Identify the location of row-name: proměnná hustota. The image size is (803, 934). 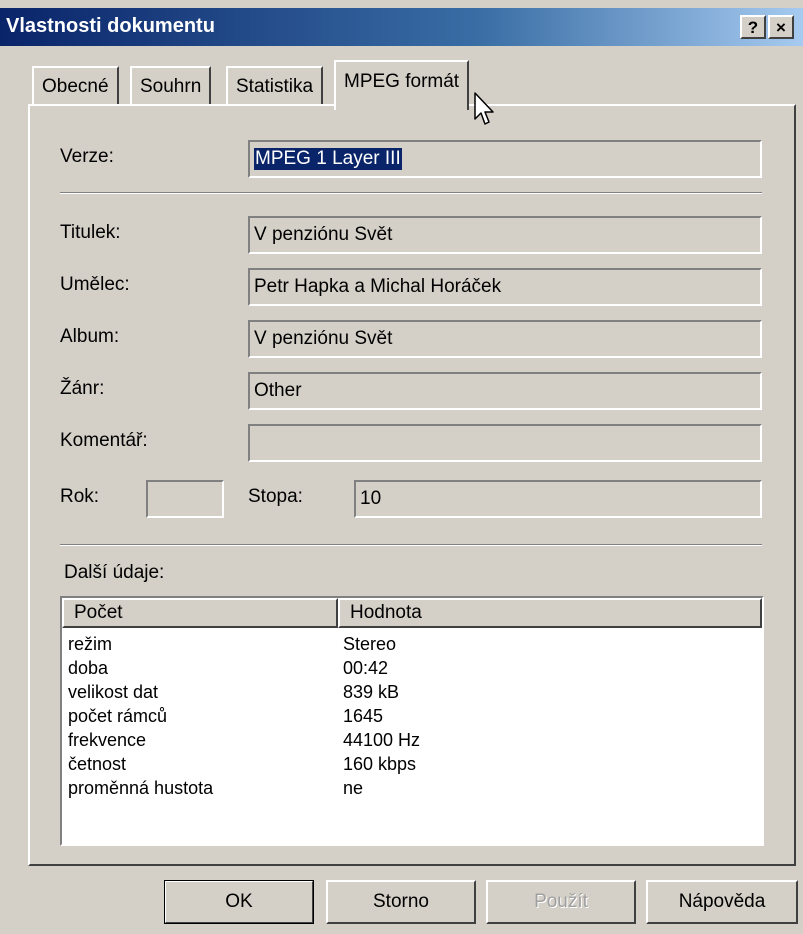
(141, 788).